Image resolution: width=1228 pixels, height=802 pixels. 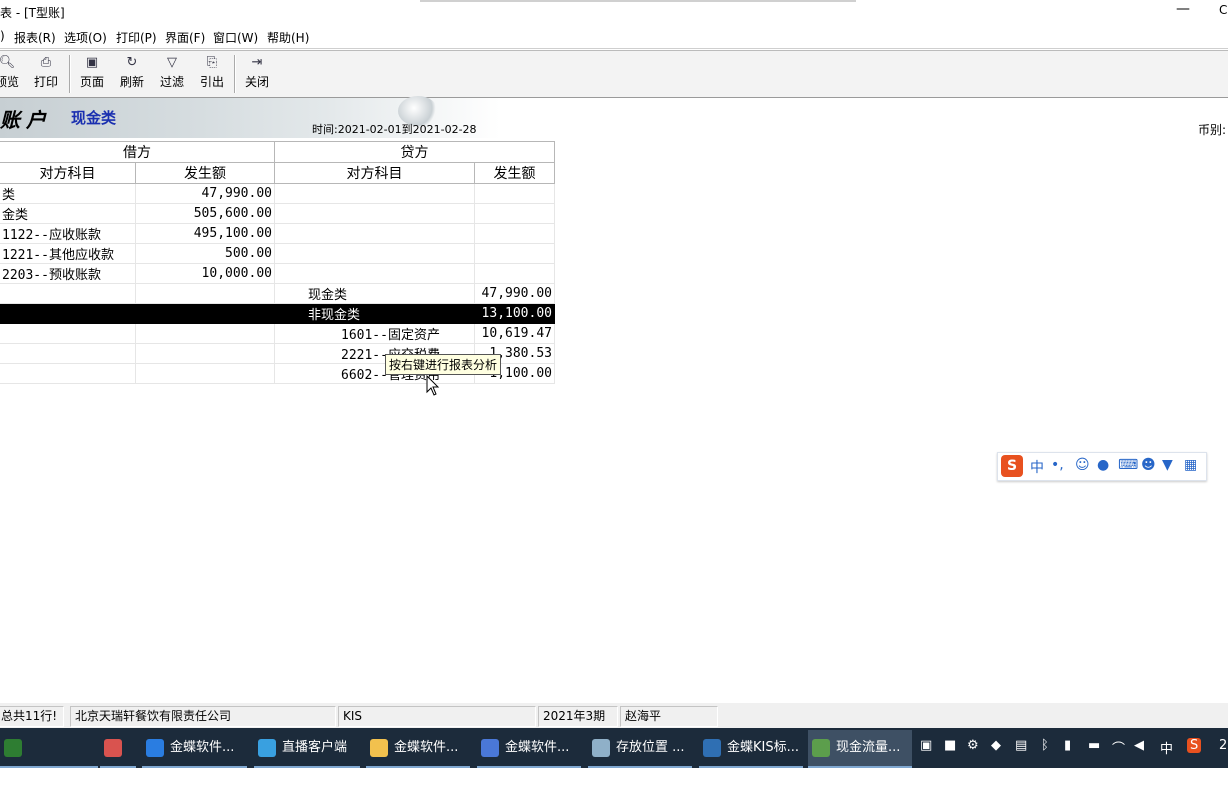 I want to click on kis-icon, so click(x=712, y=747).